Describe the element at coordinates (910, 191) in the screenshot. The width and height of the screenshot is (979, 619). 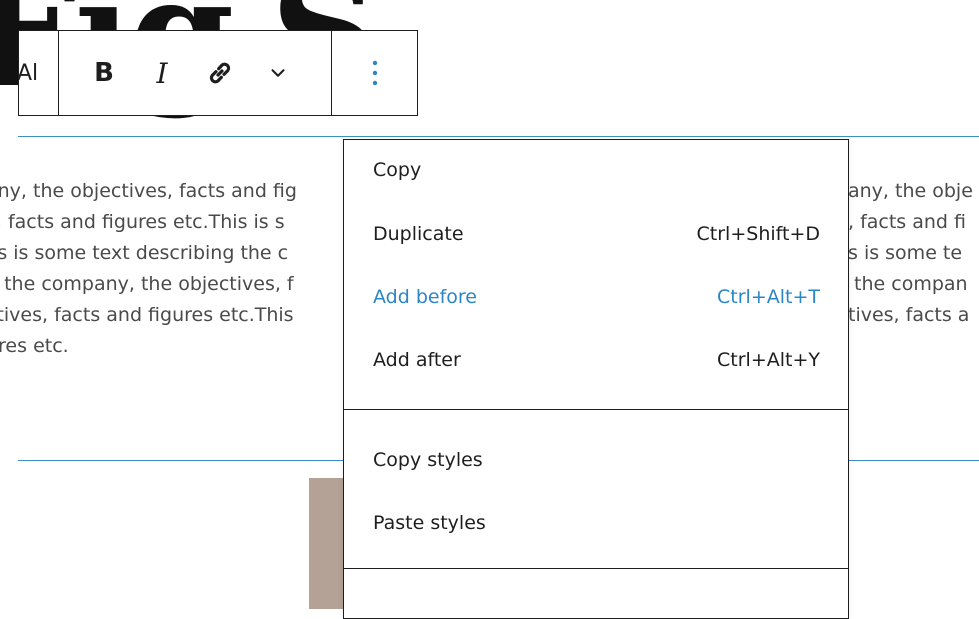
I see `paragraph-line: any, the obje` at that location.